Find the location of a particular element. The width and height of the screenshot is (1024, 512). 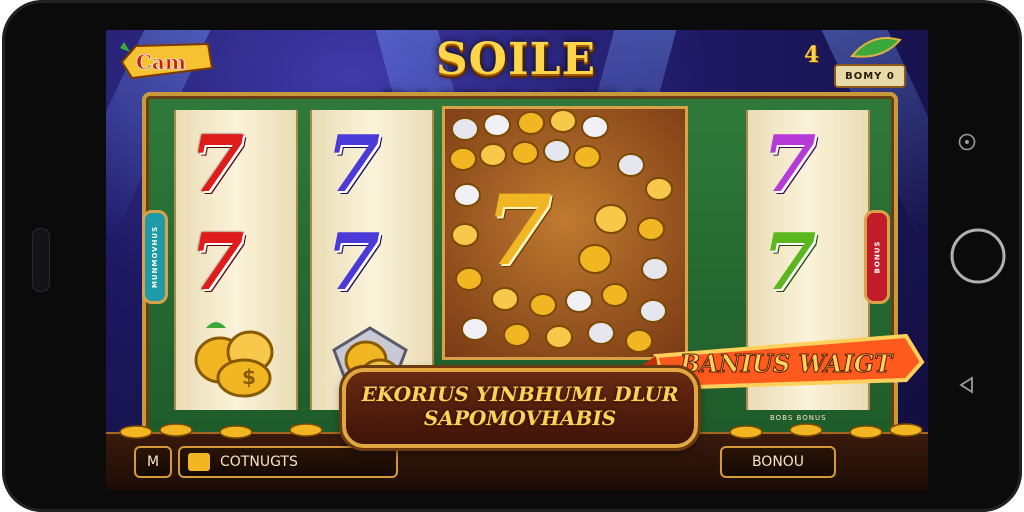

speaker-slot is located at coordinates (41, 260).